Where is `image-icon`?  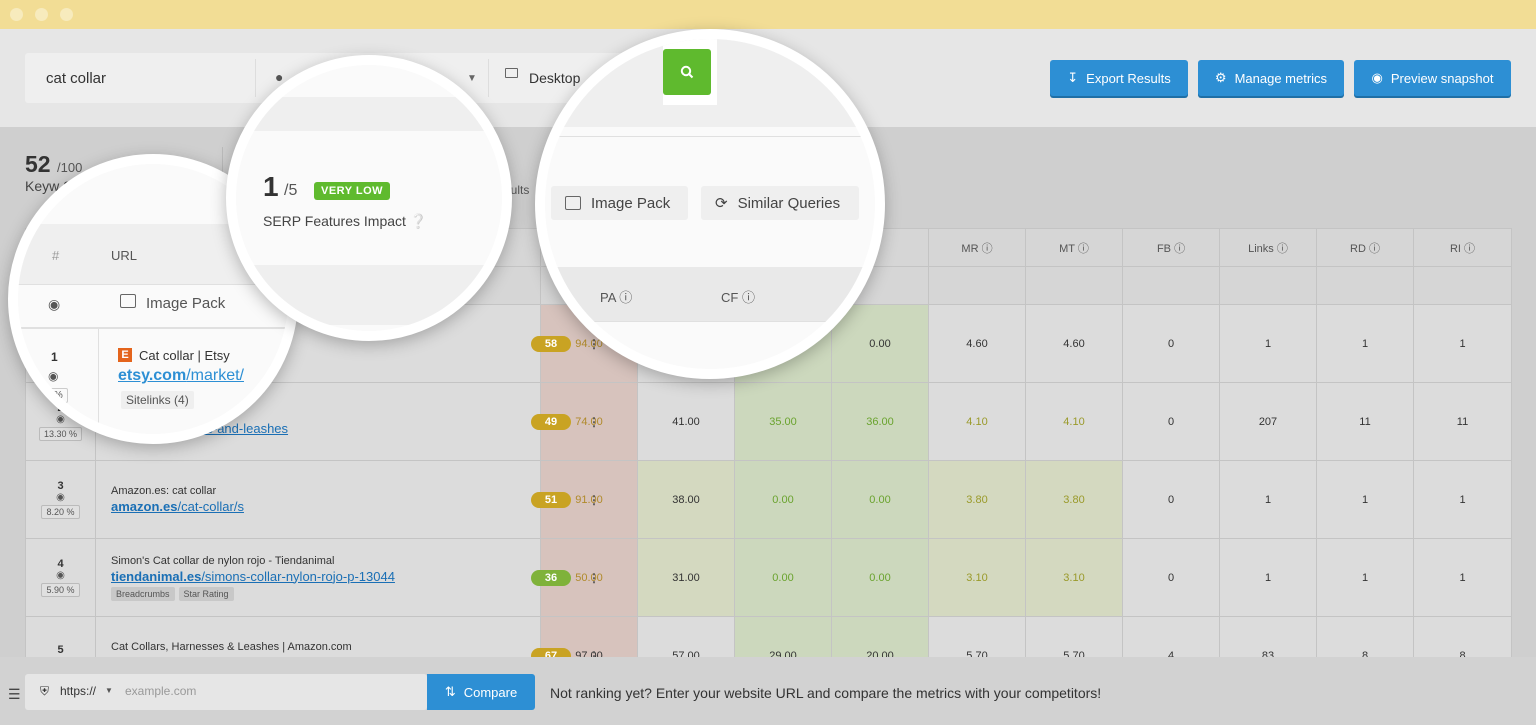 image-icon is located at coordinates (573, 203).